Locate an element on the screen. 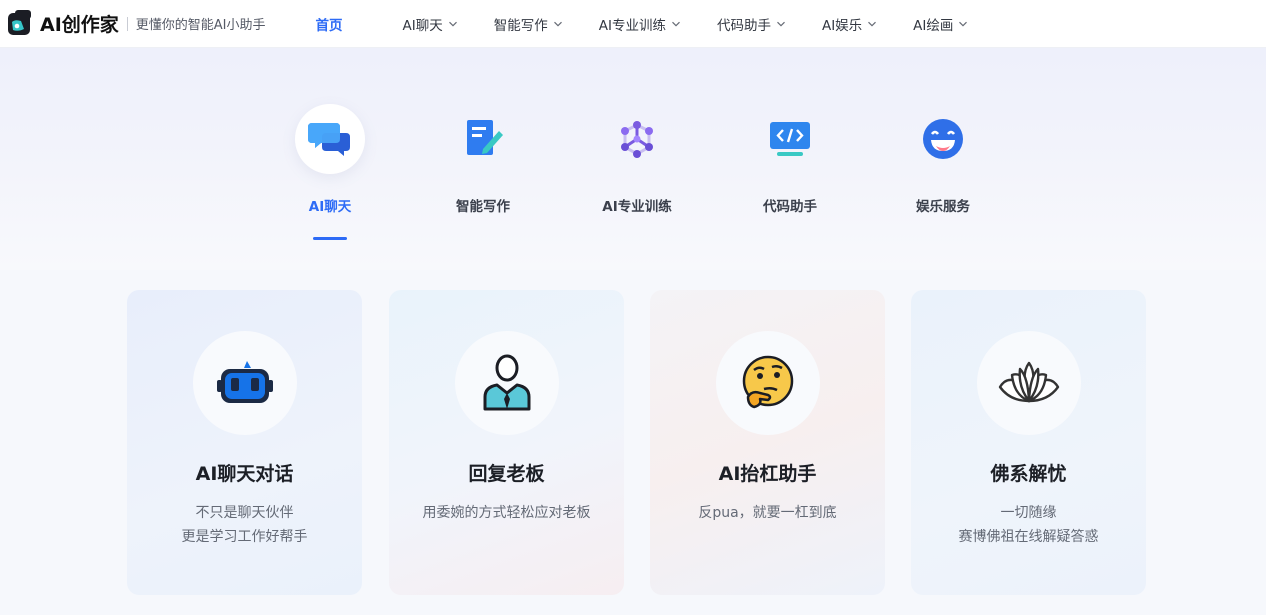 The image size is (1266, 615). nav-item-home: 首页 is located at coordinates (329, 24).